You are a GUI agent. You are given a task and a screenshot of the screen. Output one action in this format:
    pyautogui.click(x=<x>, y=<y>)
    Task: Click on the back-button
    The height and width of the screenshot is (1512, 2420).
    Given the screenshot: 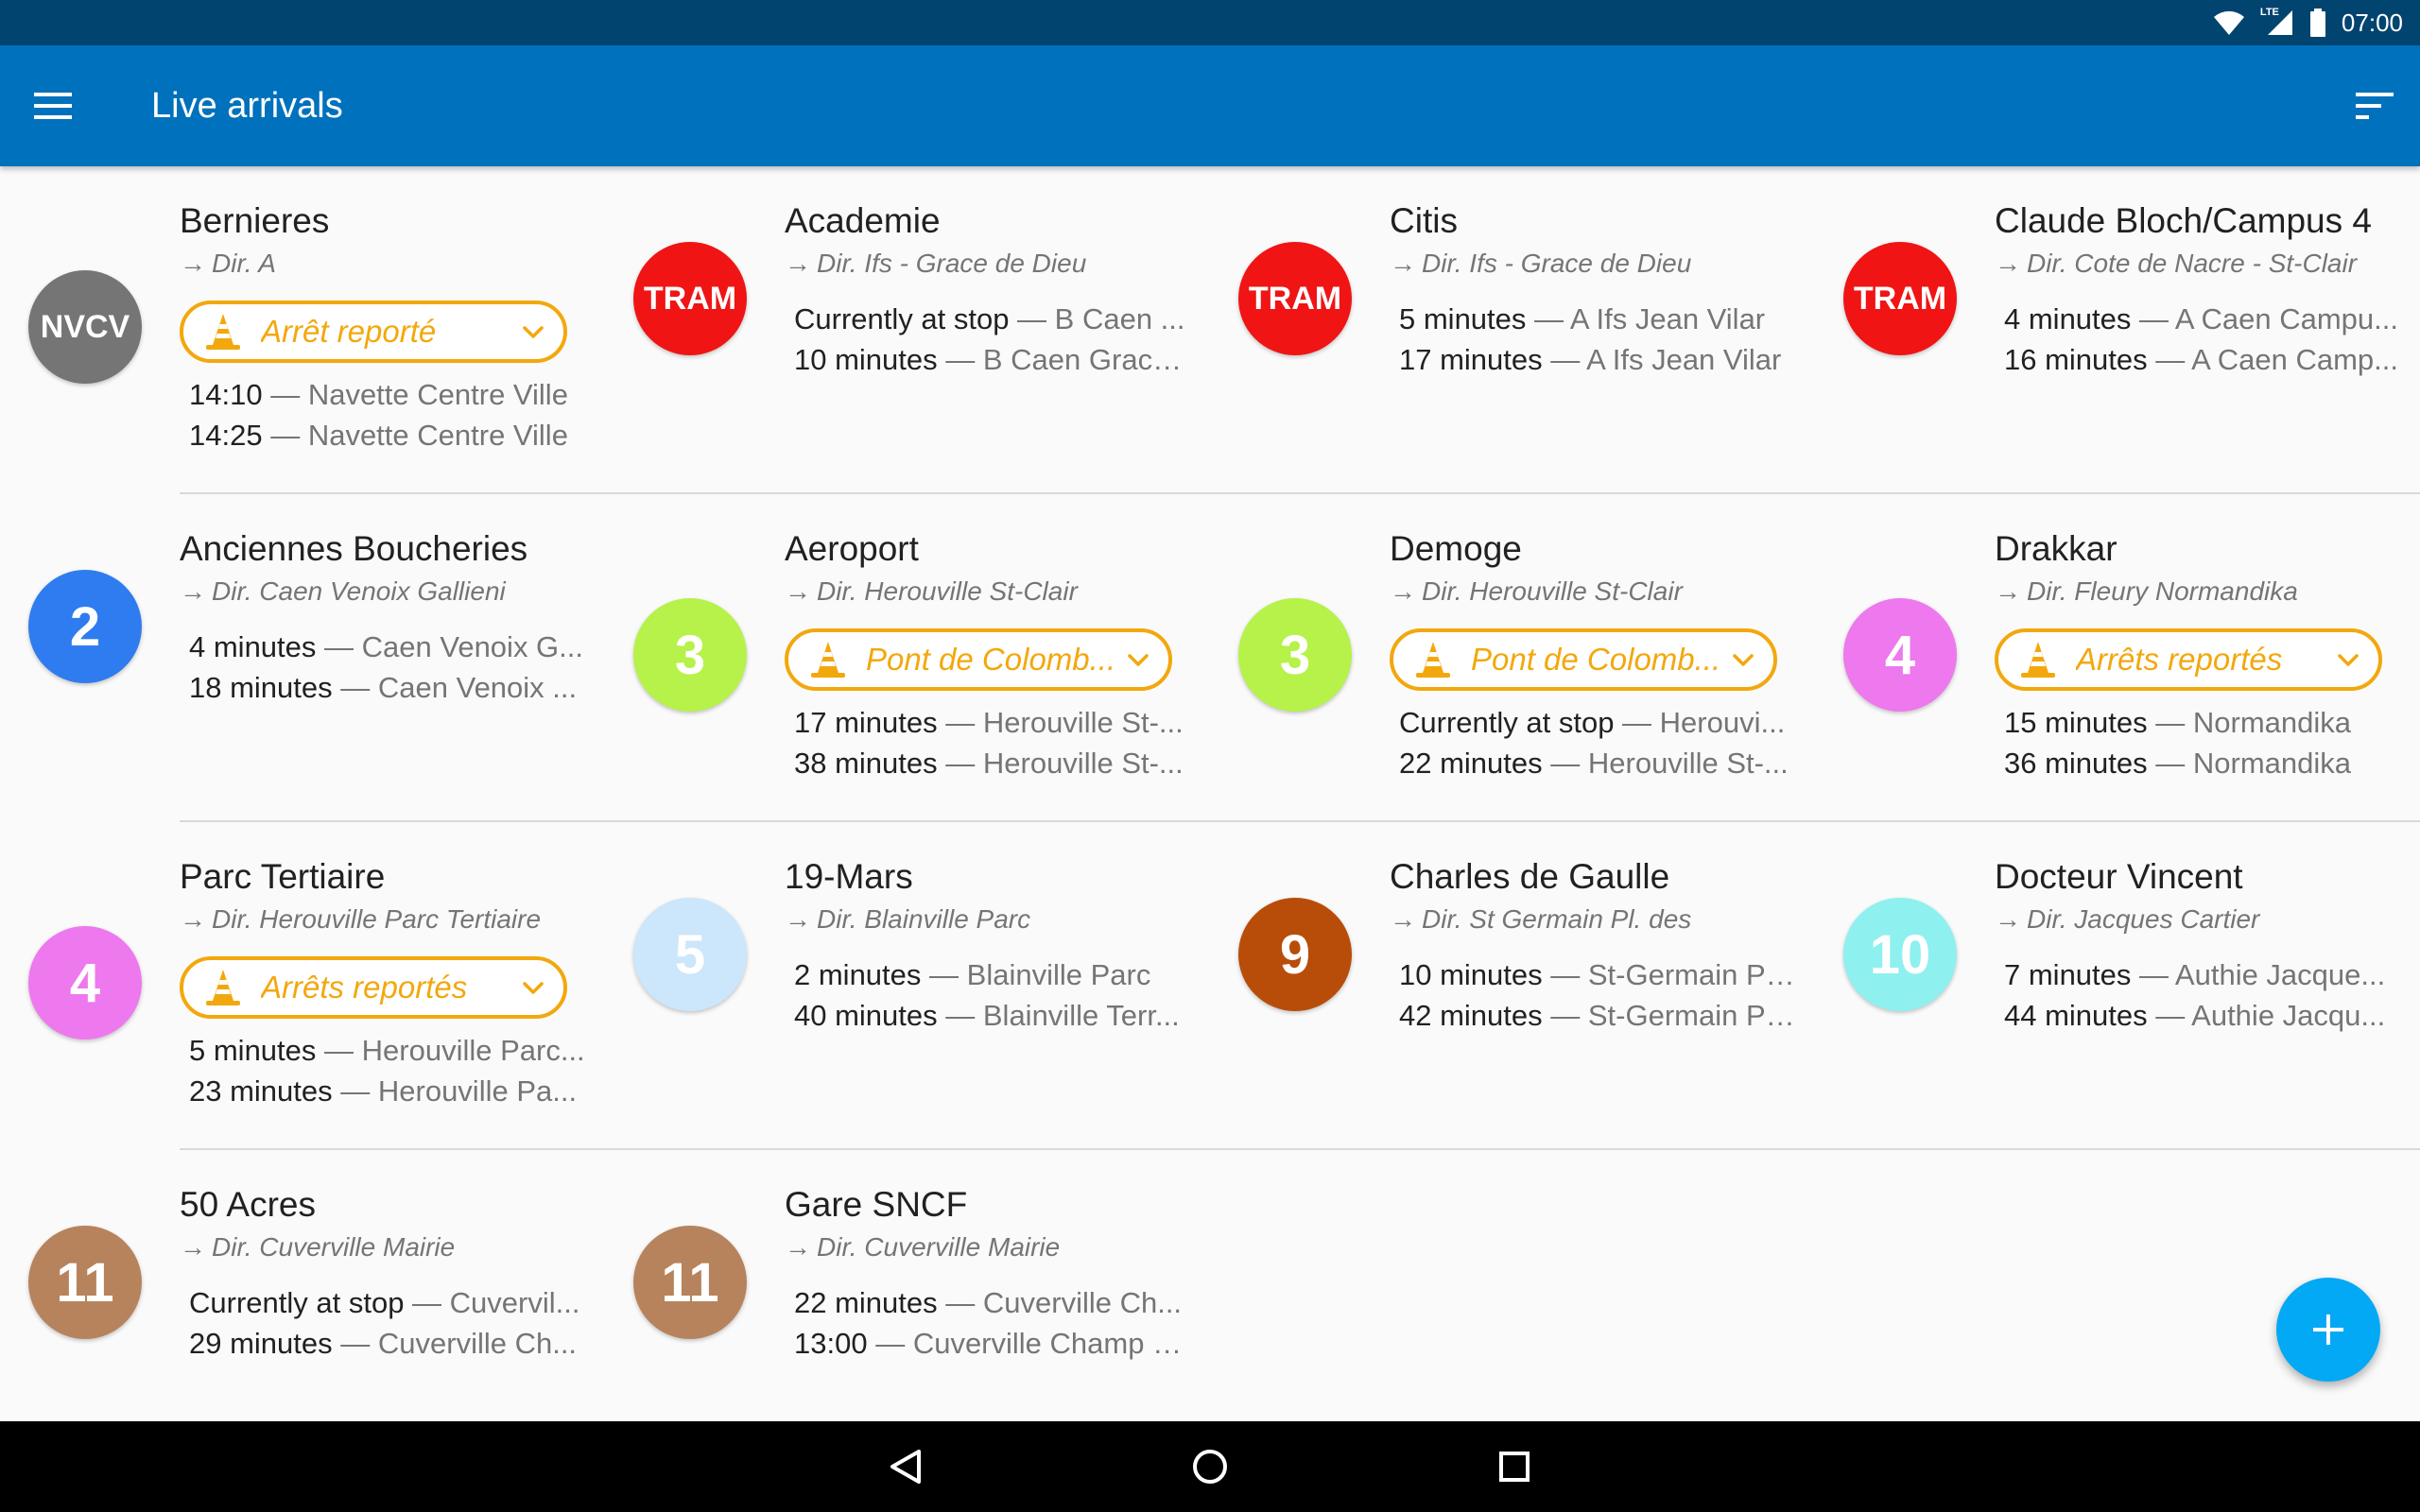 What is the action you would take?
    pyautogui.click(x=906, y=1466)
    